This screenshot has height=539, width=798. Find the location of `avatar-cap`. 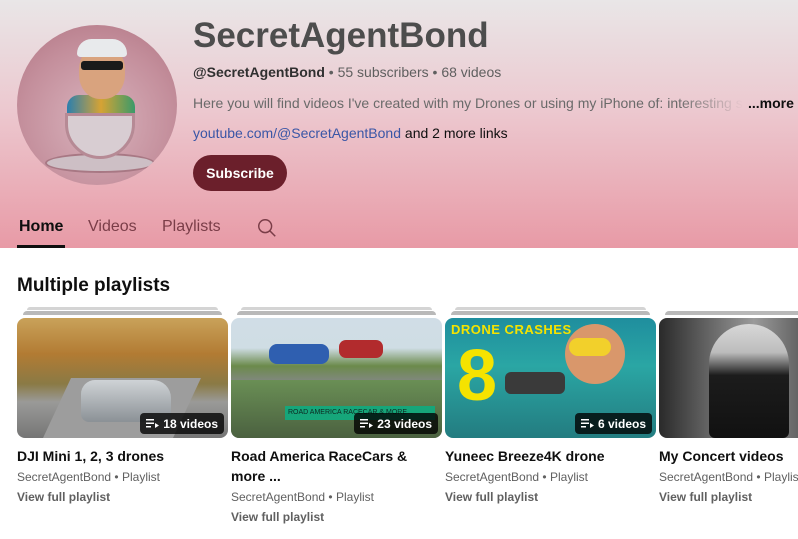

avatar-cap is located at coordinates (102, 48).